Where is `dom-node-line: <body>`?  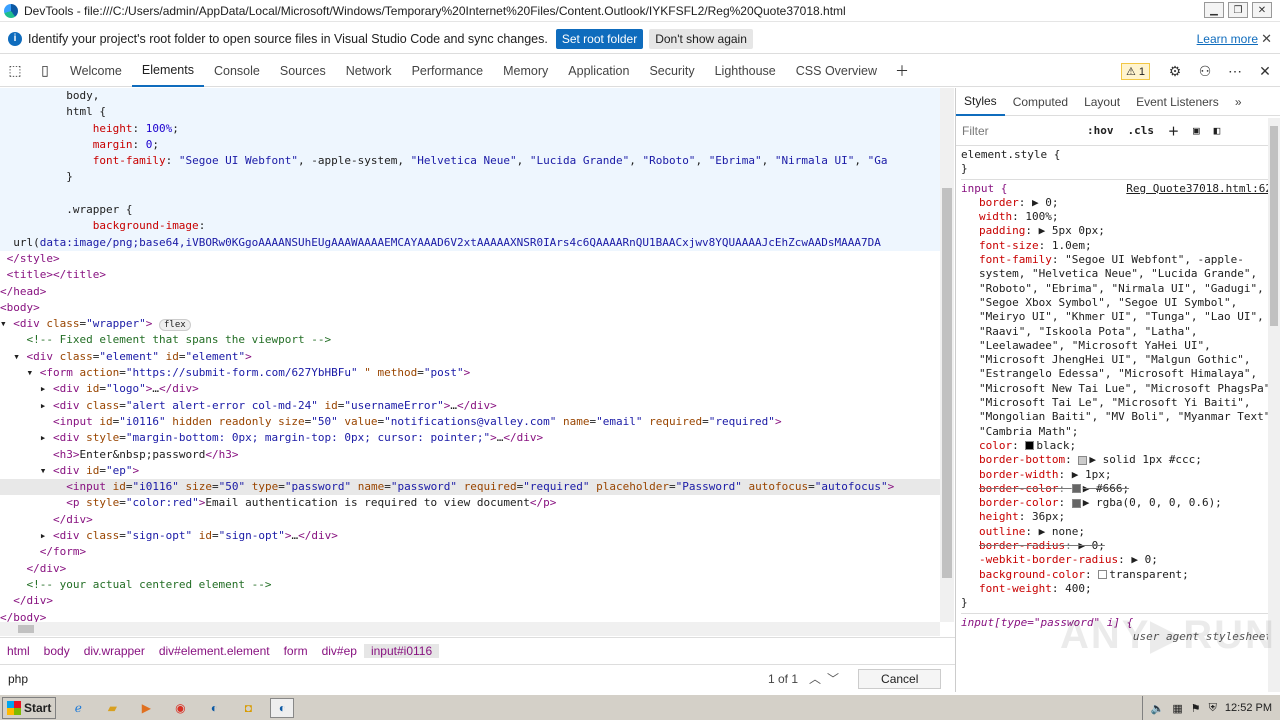 dom-node-line: <body> is located at coordinates (470, 308).